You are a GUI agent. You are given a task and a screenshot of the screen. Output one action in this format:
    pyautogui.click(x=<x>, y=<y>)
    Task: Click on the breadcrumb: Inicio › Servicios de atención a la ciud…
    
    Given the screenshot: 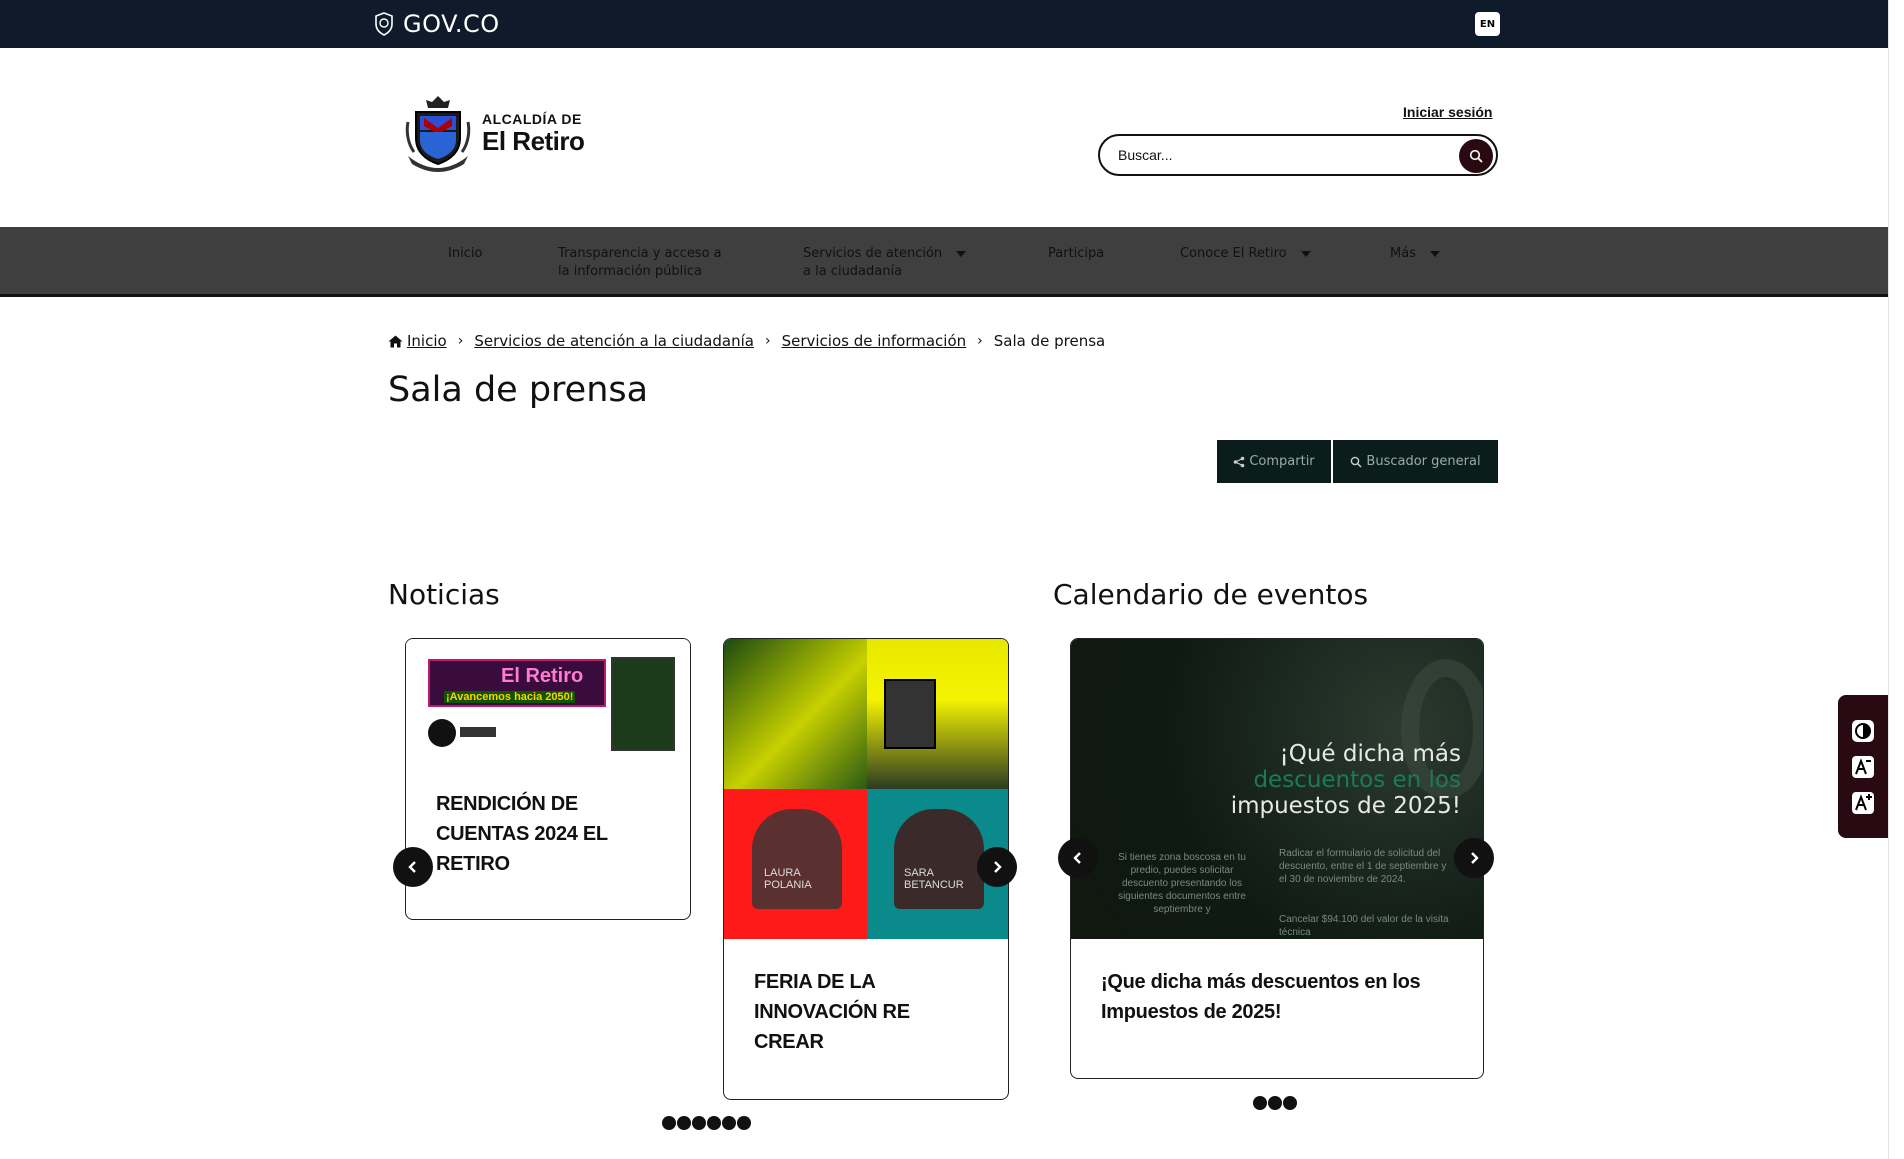 What is the action you would take?
    pyautogui.click(x=746, y=341)
    